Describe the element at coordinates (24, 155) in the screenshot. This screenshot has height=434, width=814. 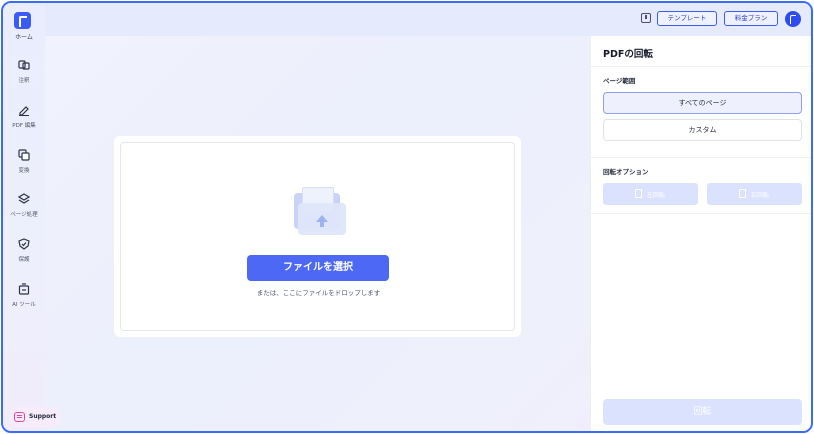
I see `convert-icon` at that location.